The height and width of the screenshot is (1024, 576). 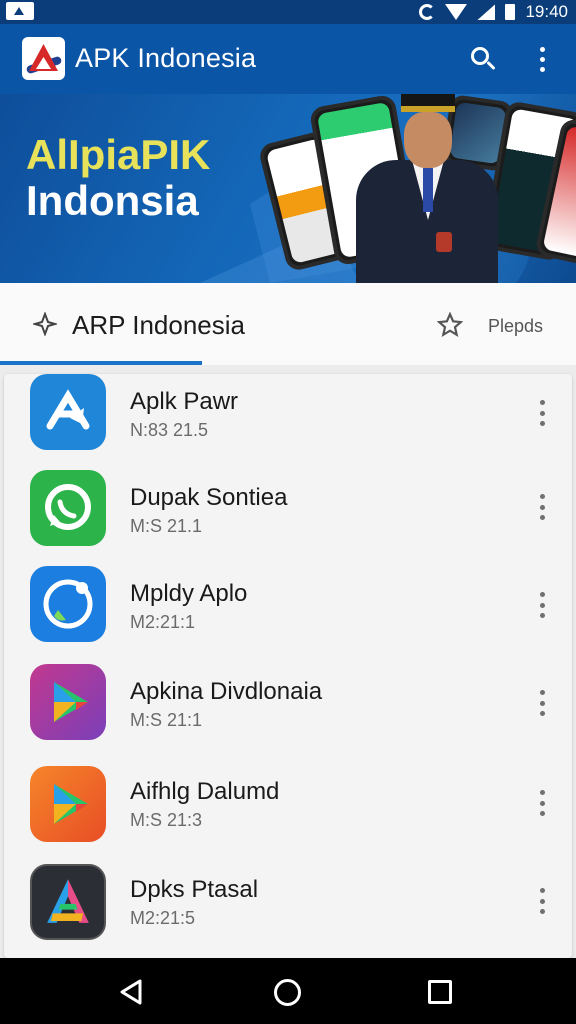 I want to click on list-item: Dupak Sontiea M:S 21.1, so click(x=288, y=518).